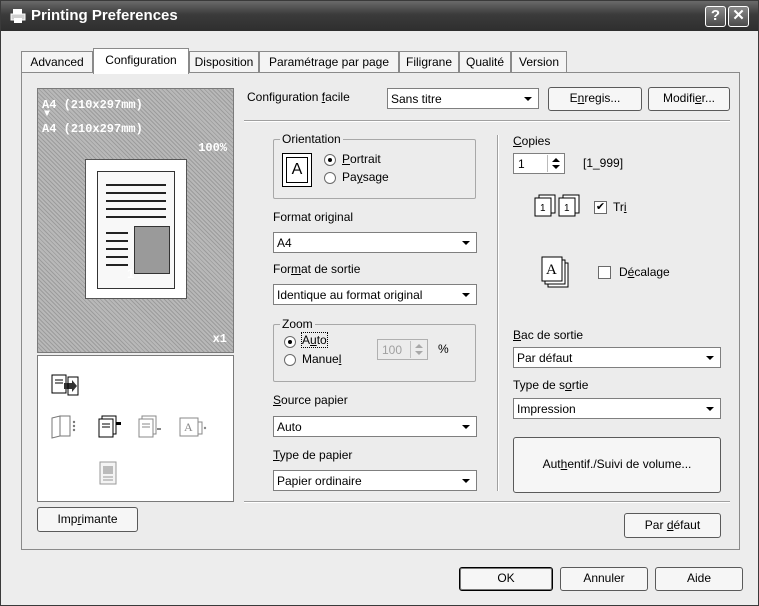  I want to click on close-button: ✕, so click(738, 16).